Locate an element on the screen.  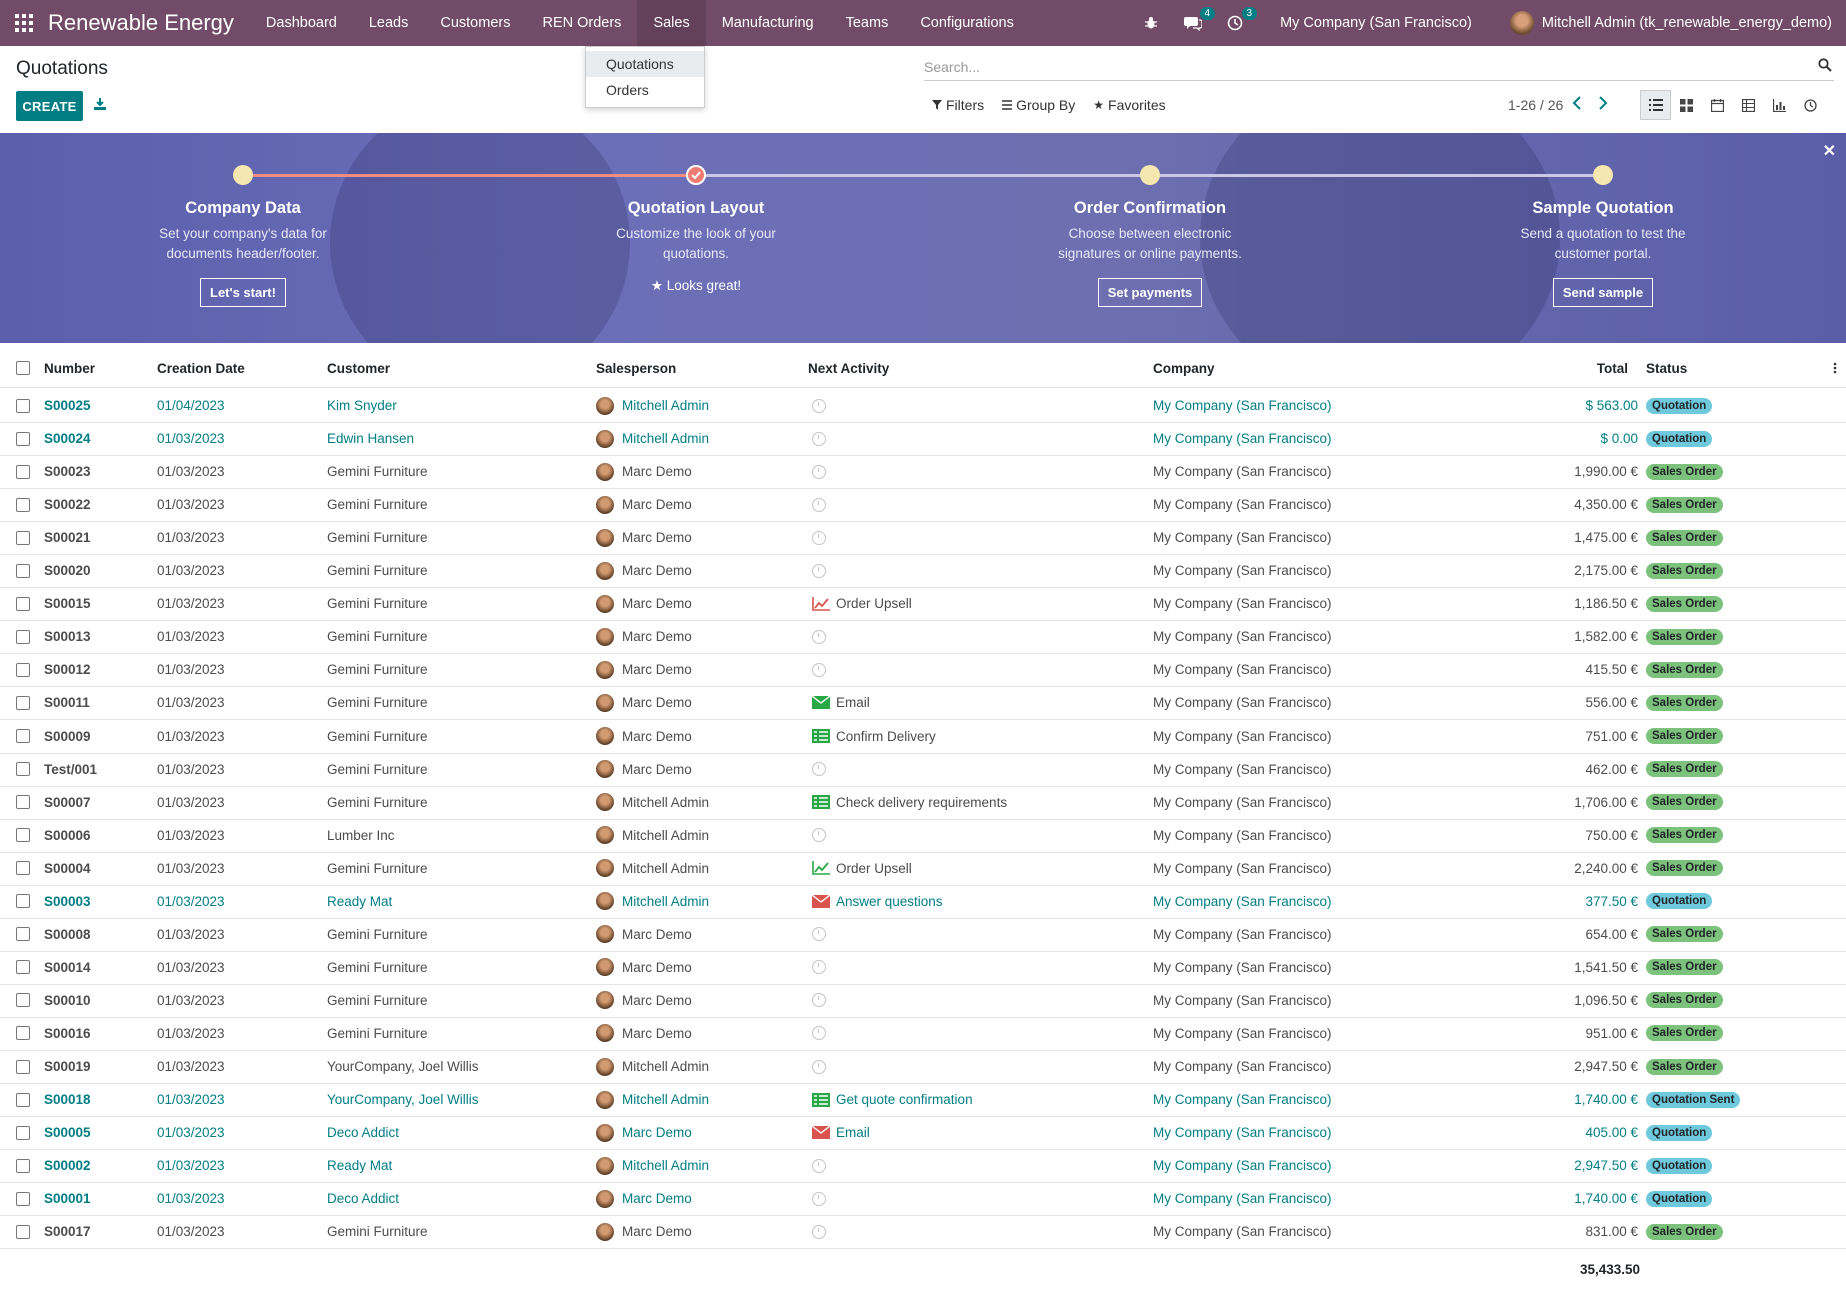
activity-summary: Answer questions is located at coordinates (889, 901).